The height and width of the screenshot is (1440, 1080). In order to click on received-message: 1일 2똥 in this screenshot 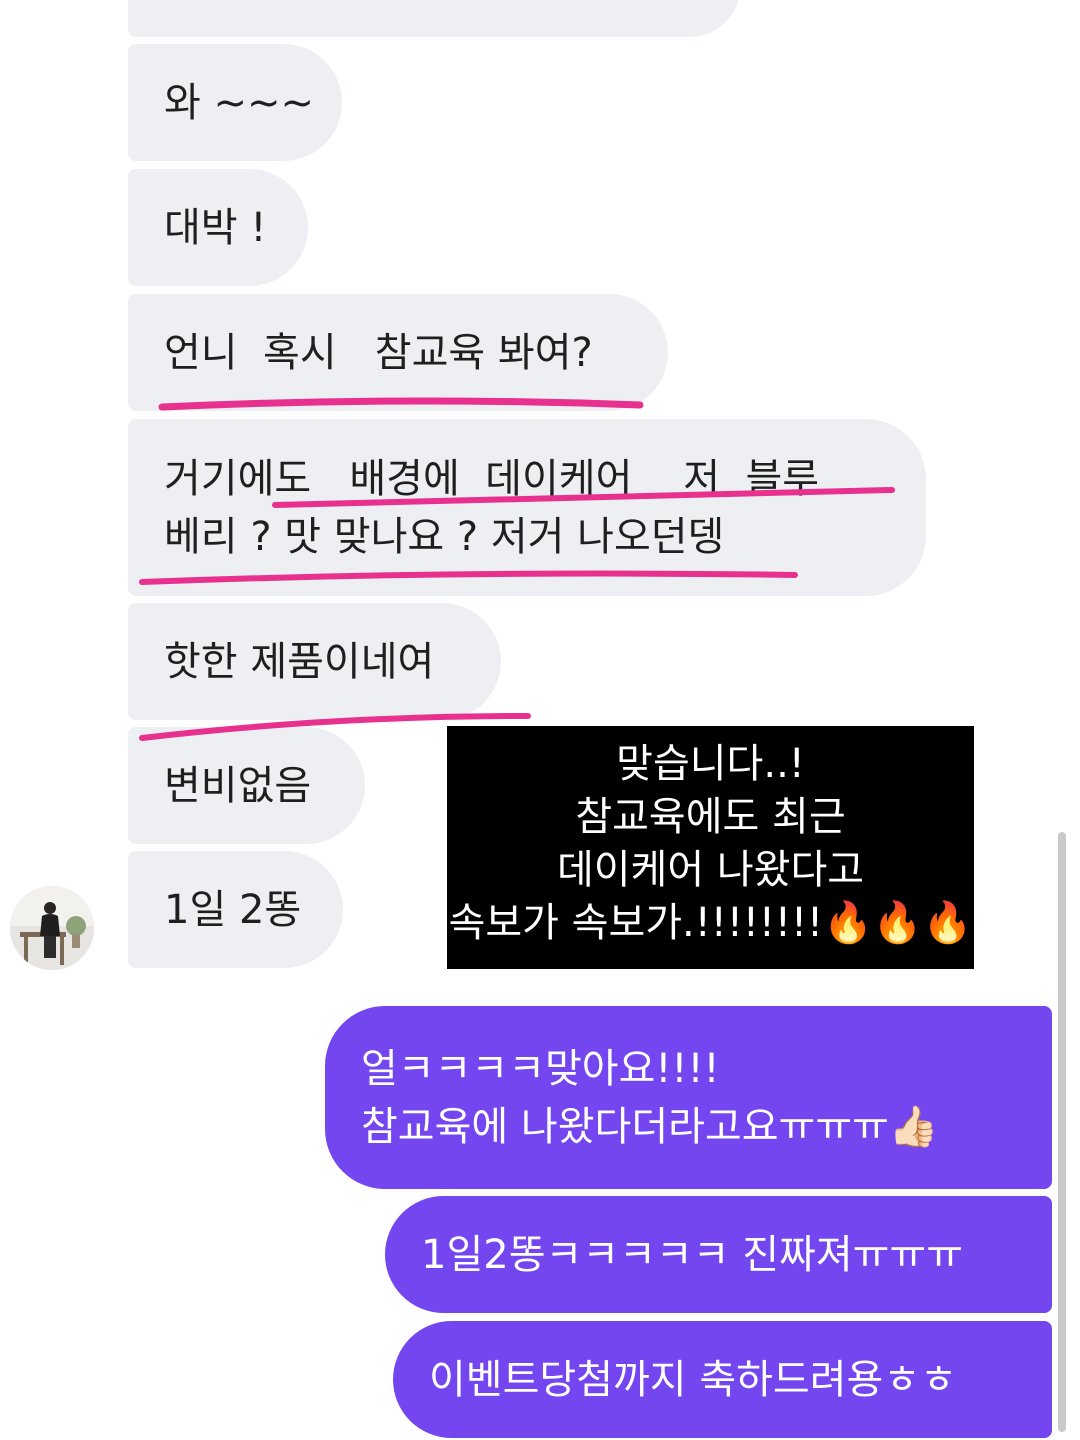, I will do `click(235, 909)`.